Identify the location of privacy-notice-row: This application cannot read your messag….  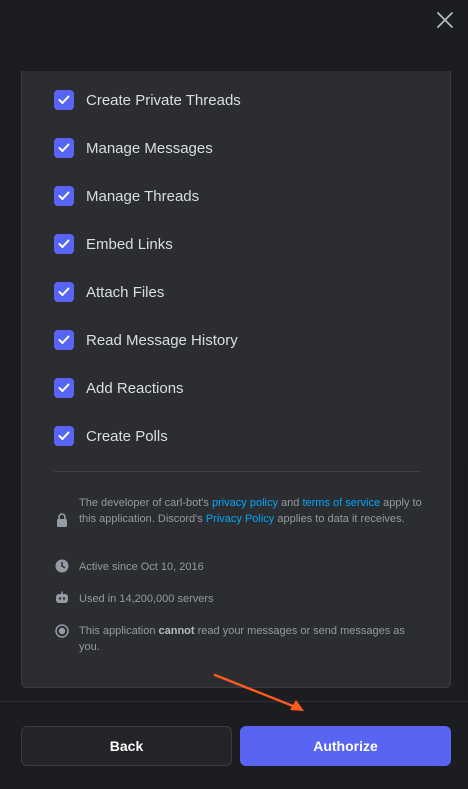
(239, 639).